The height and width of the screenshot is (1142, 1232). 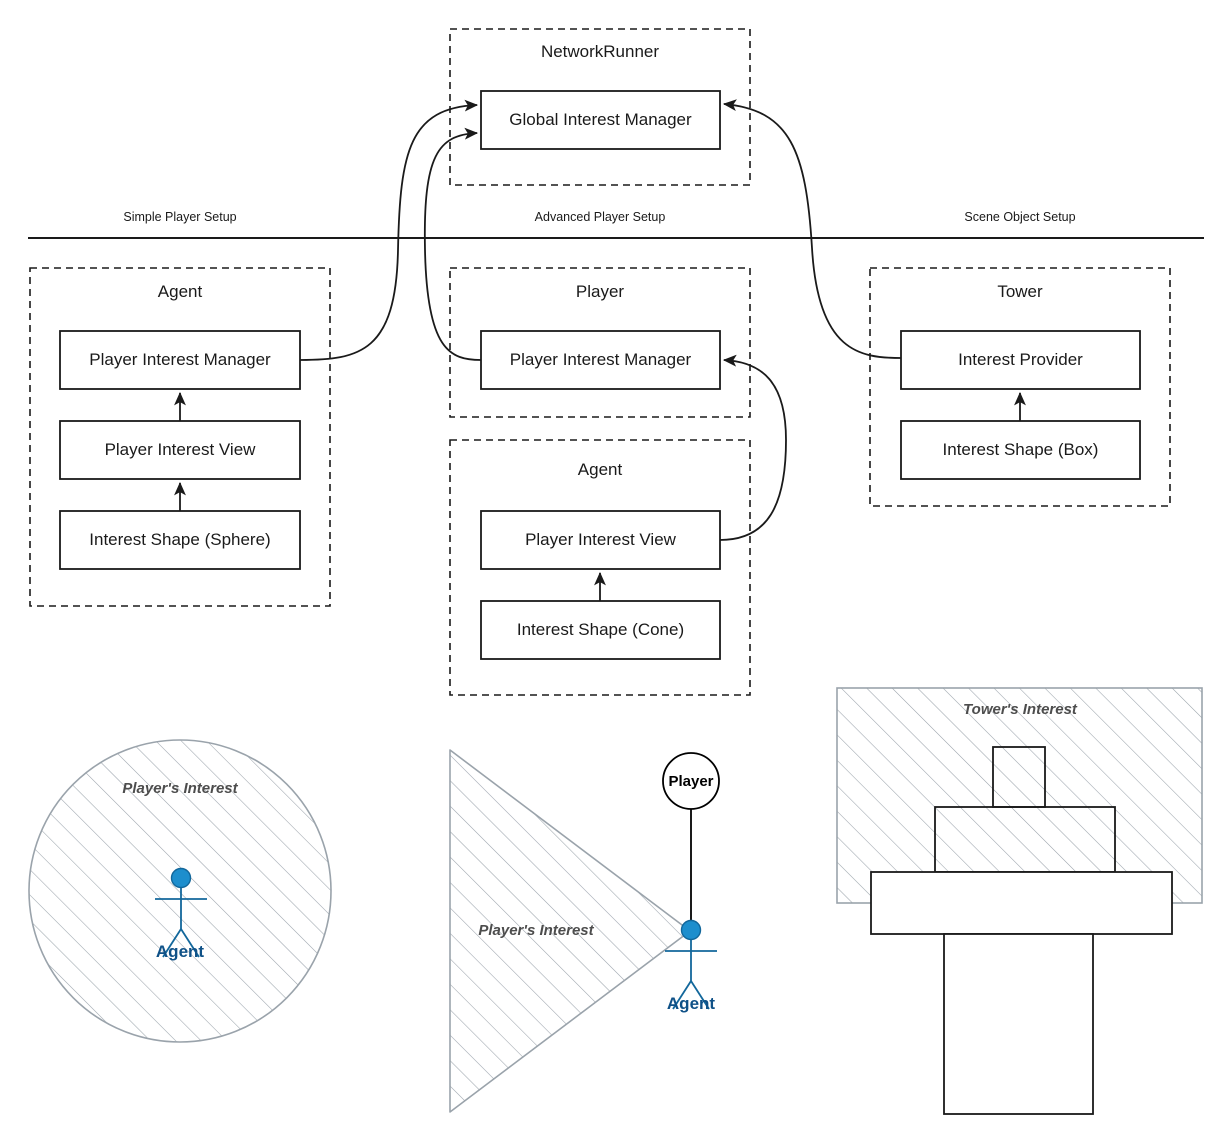 I want to click on box-simple-interest-shape, so click(x=180, y=540).